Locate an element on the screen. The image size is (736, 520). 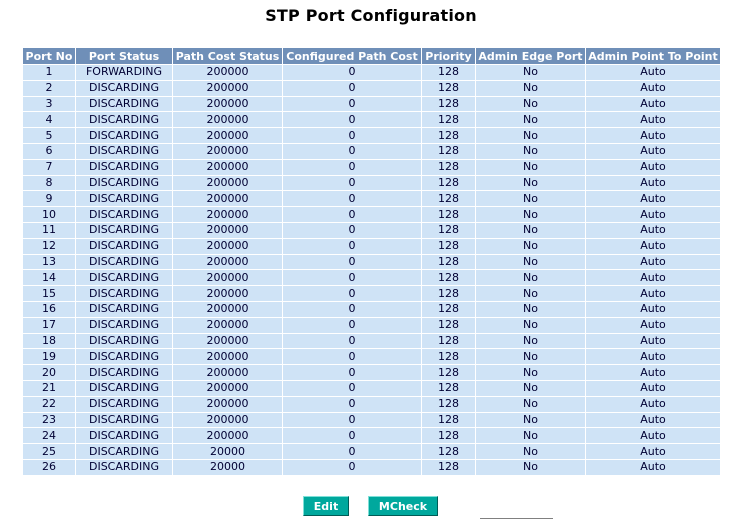
cell-port-no: 12 is located at coordinates (49, 246).